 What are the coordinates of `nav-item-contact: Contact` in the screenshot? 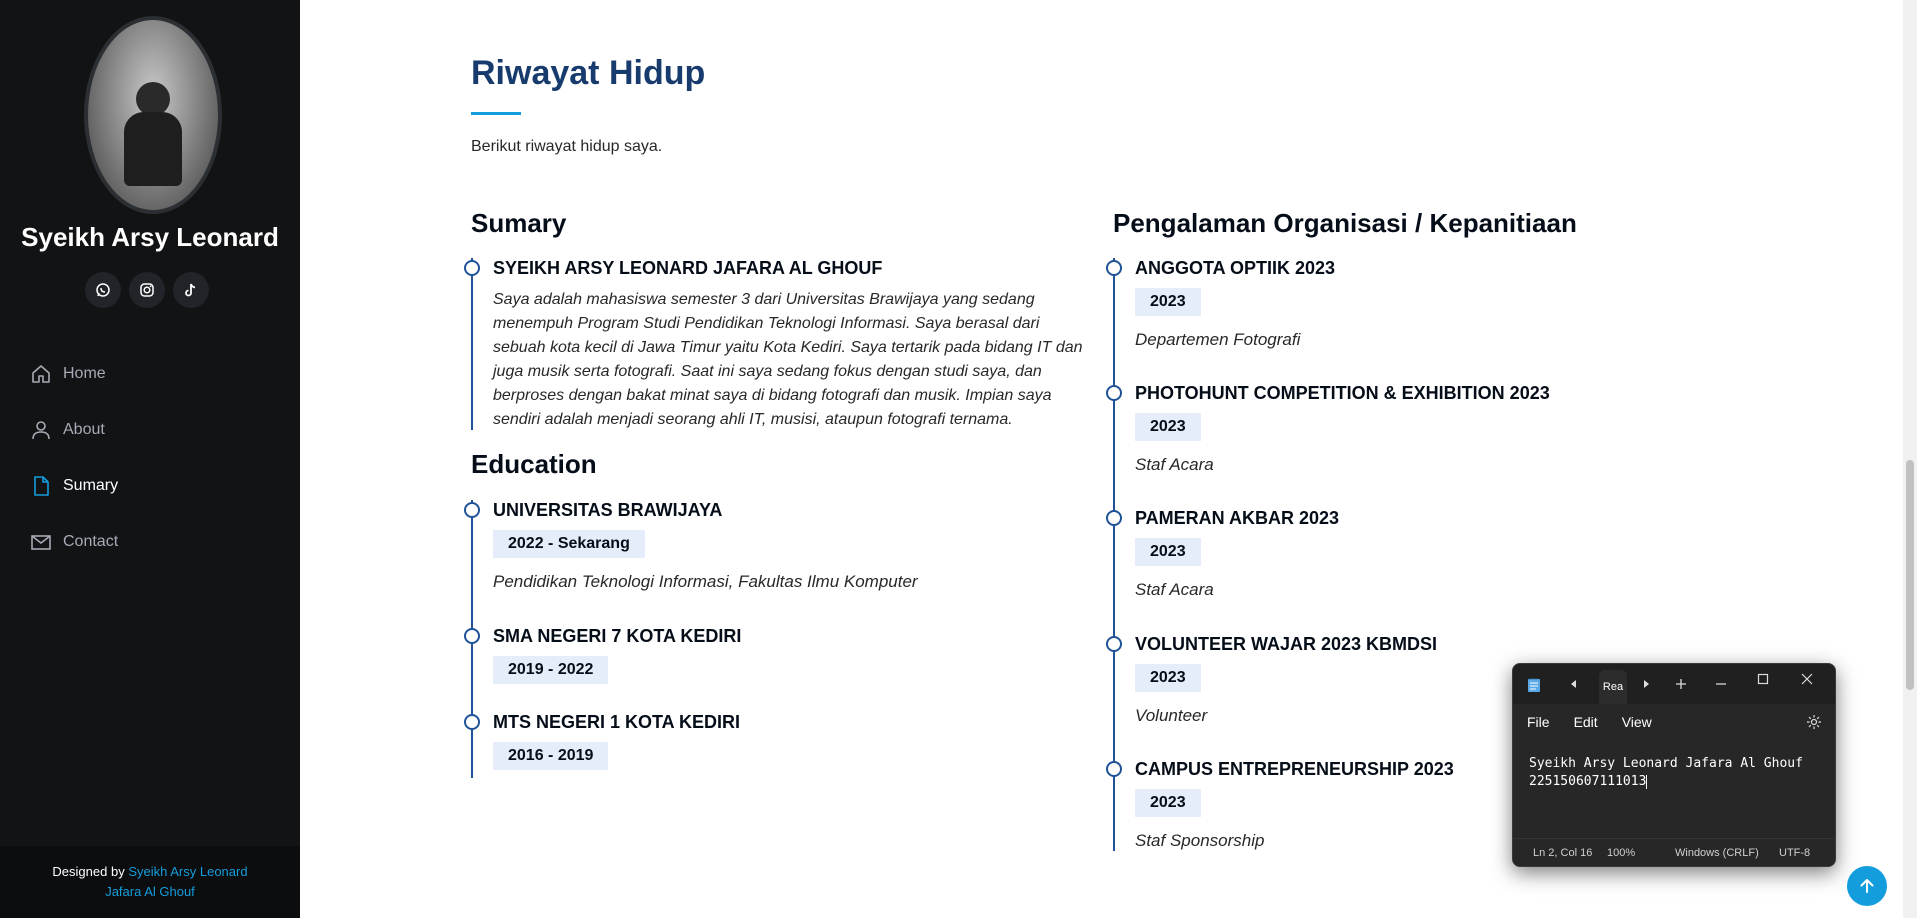 It's located at (74, 542).